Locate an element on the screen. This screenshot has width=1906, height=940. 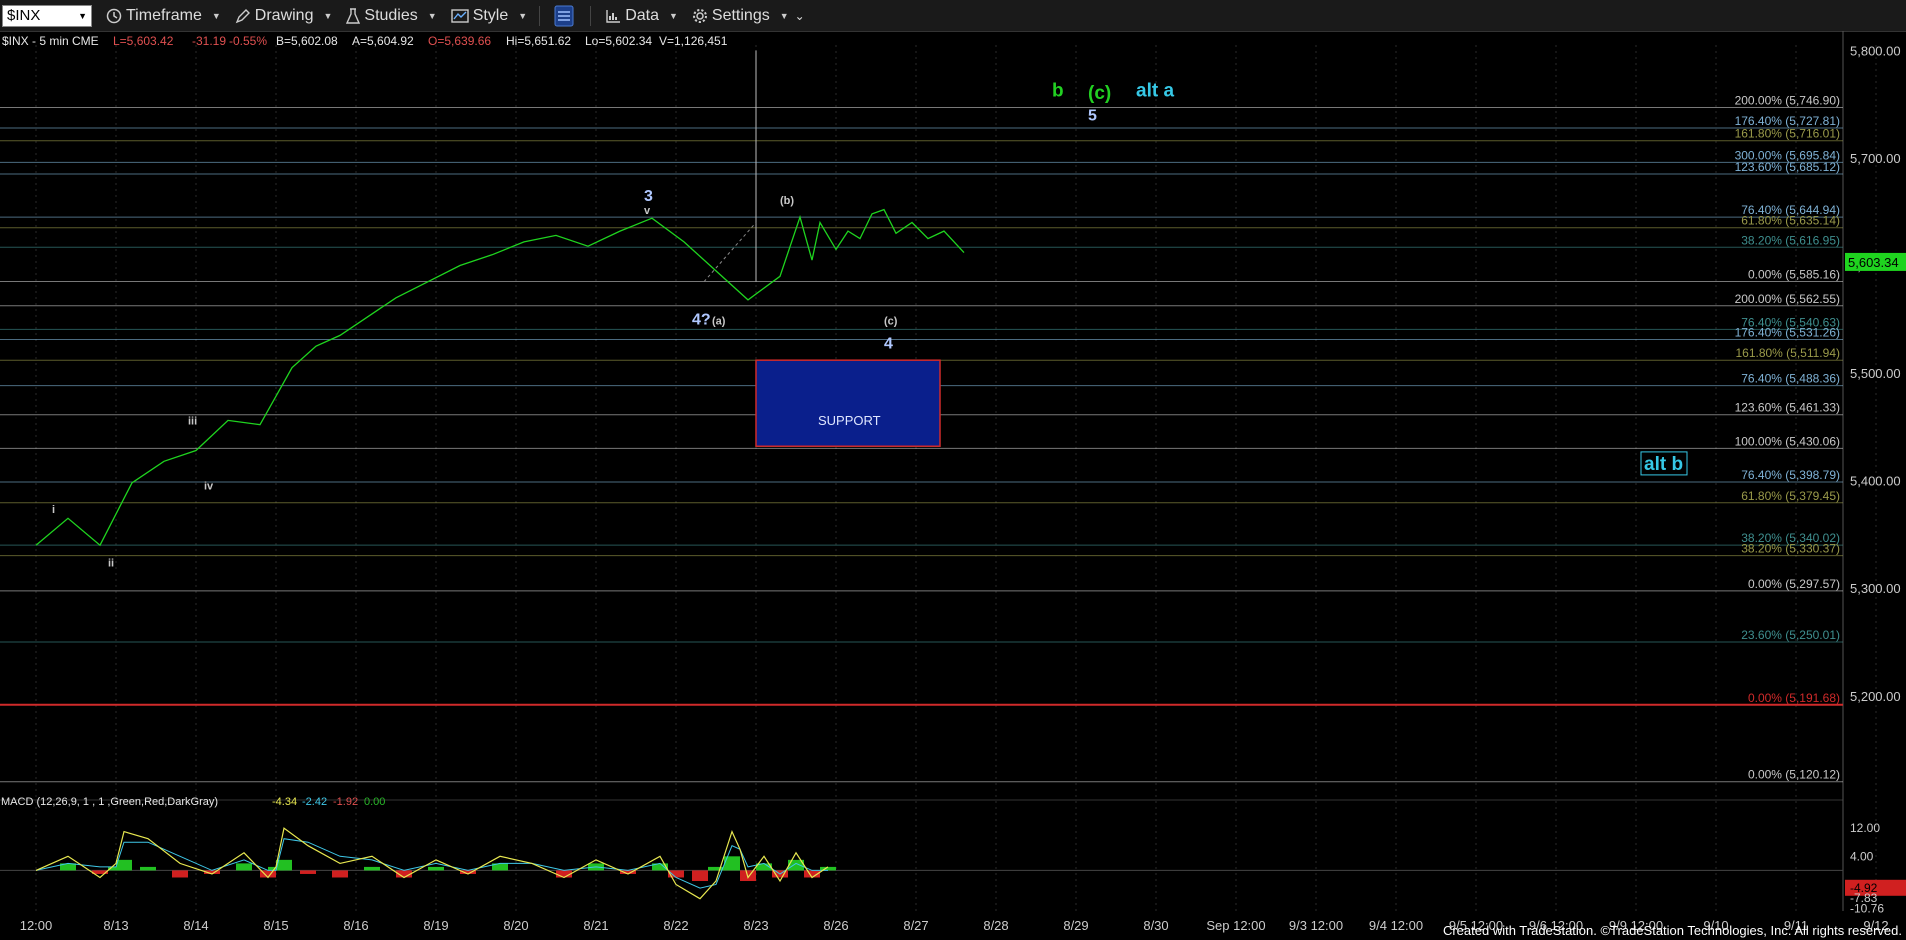
drawing-menu: Drawing ▼ is located at coordinates (283, 15).